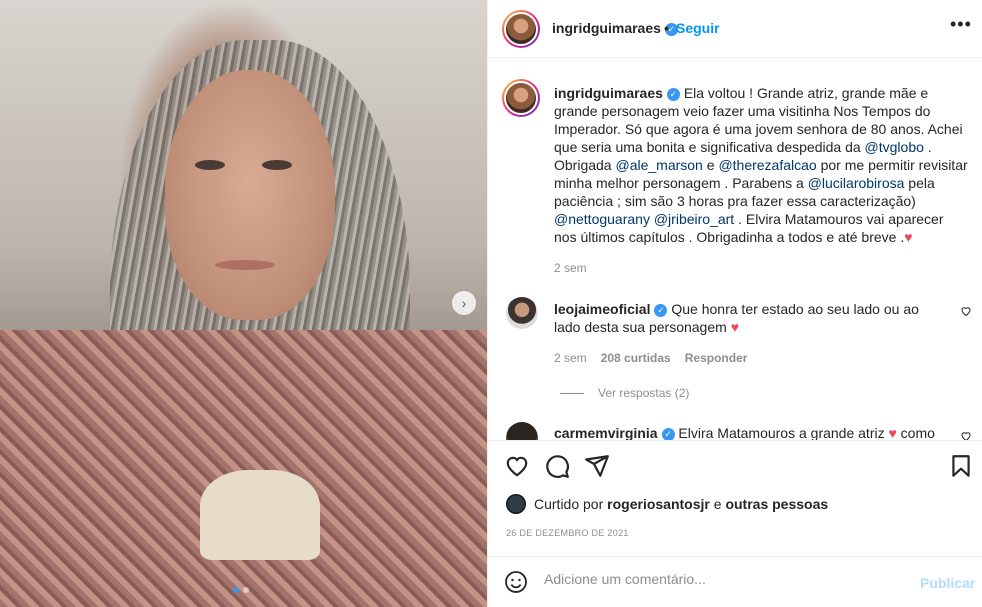  I want to click on post-header: ingridguimaraes ✓ • Seguir •••, so click(735, 29).